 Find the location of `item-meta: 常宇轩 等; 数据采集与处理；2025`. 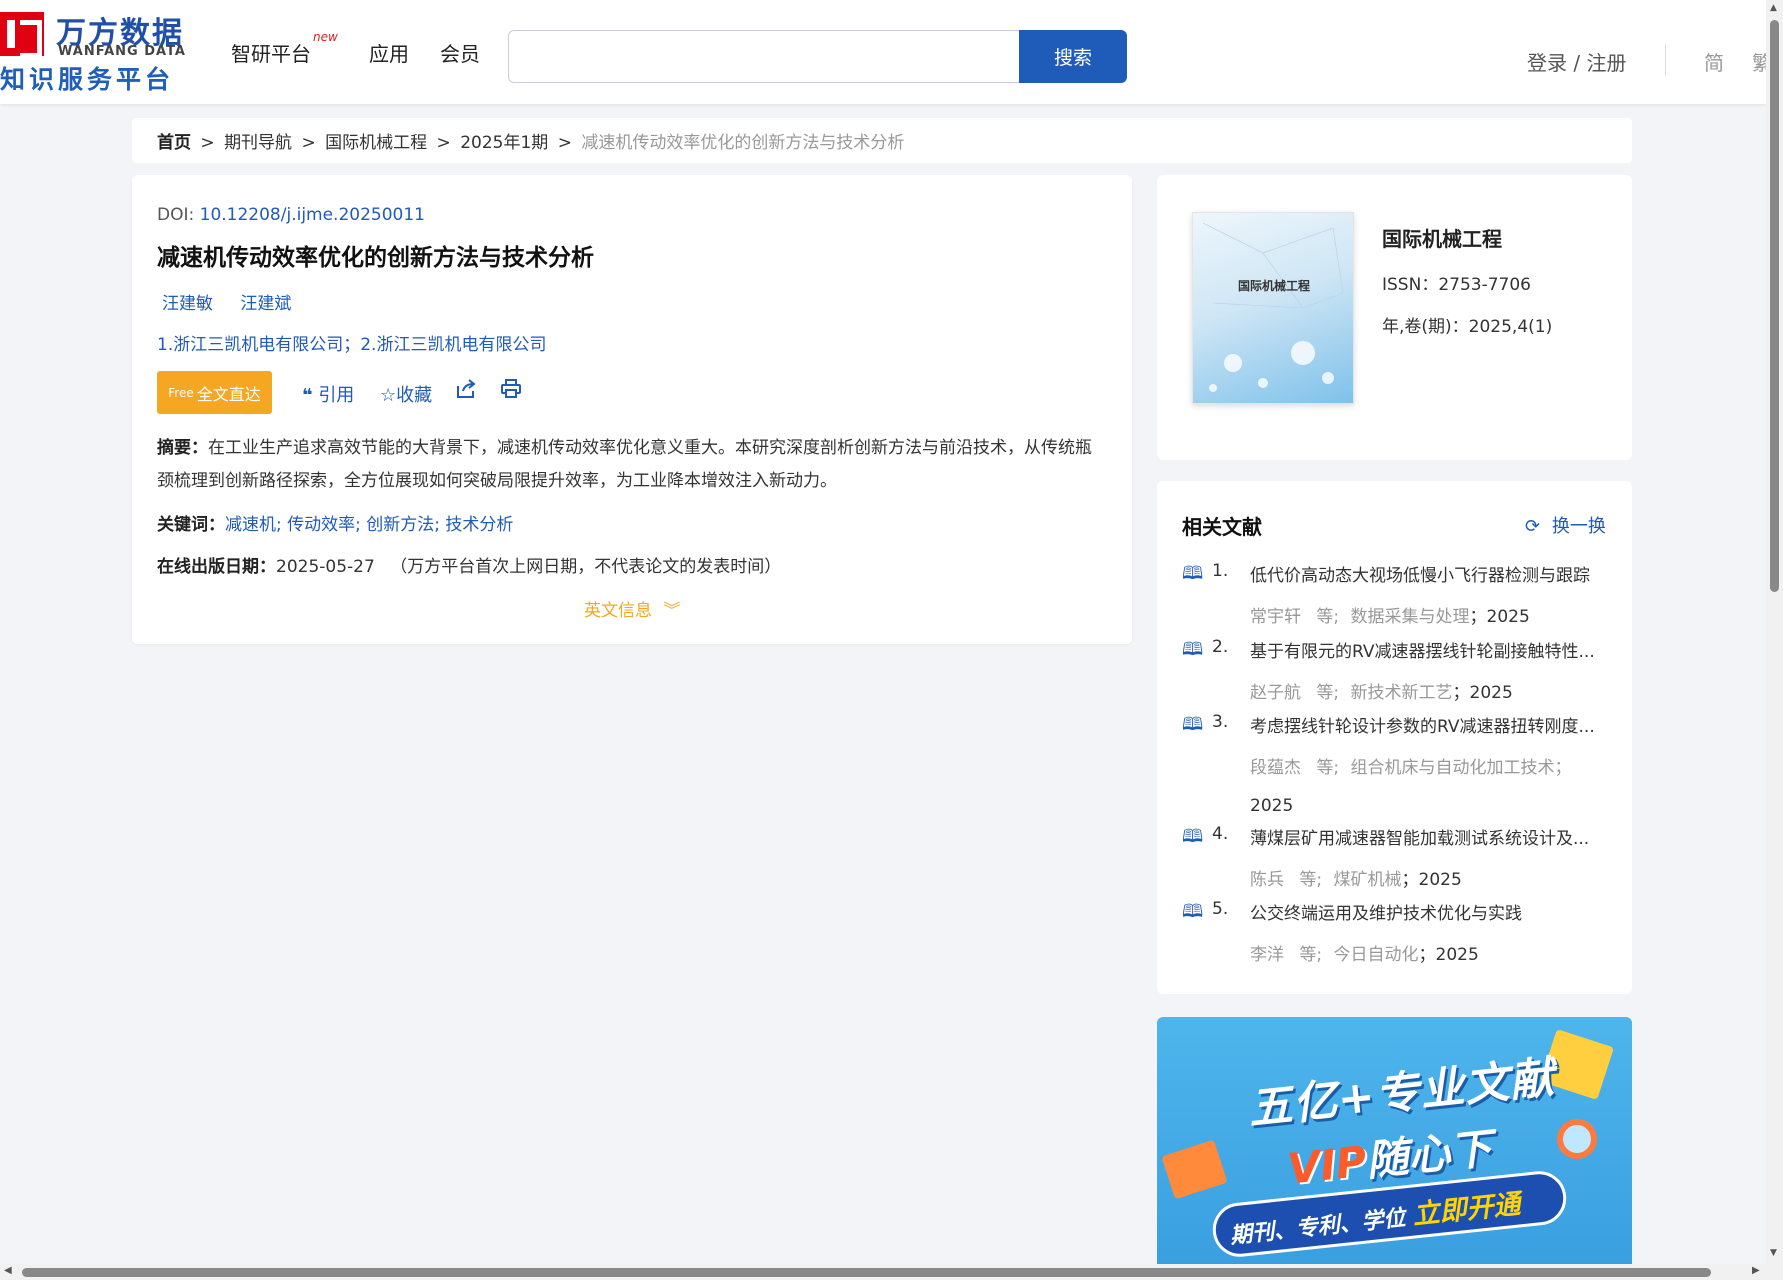

item-meta: 常宇轩 等; 数据采集与处理；2025 is located at coordinates (1390, 617).